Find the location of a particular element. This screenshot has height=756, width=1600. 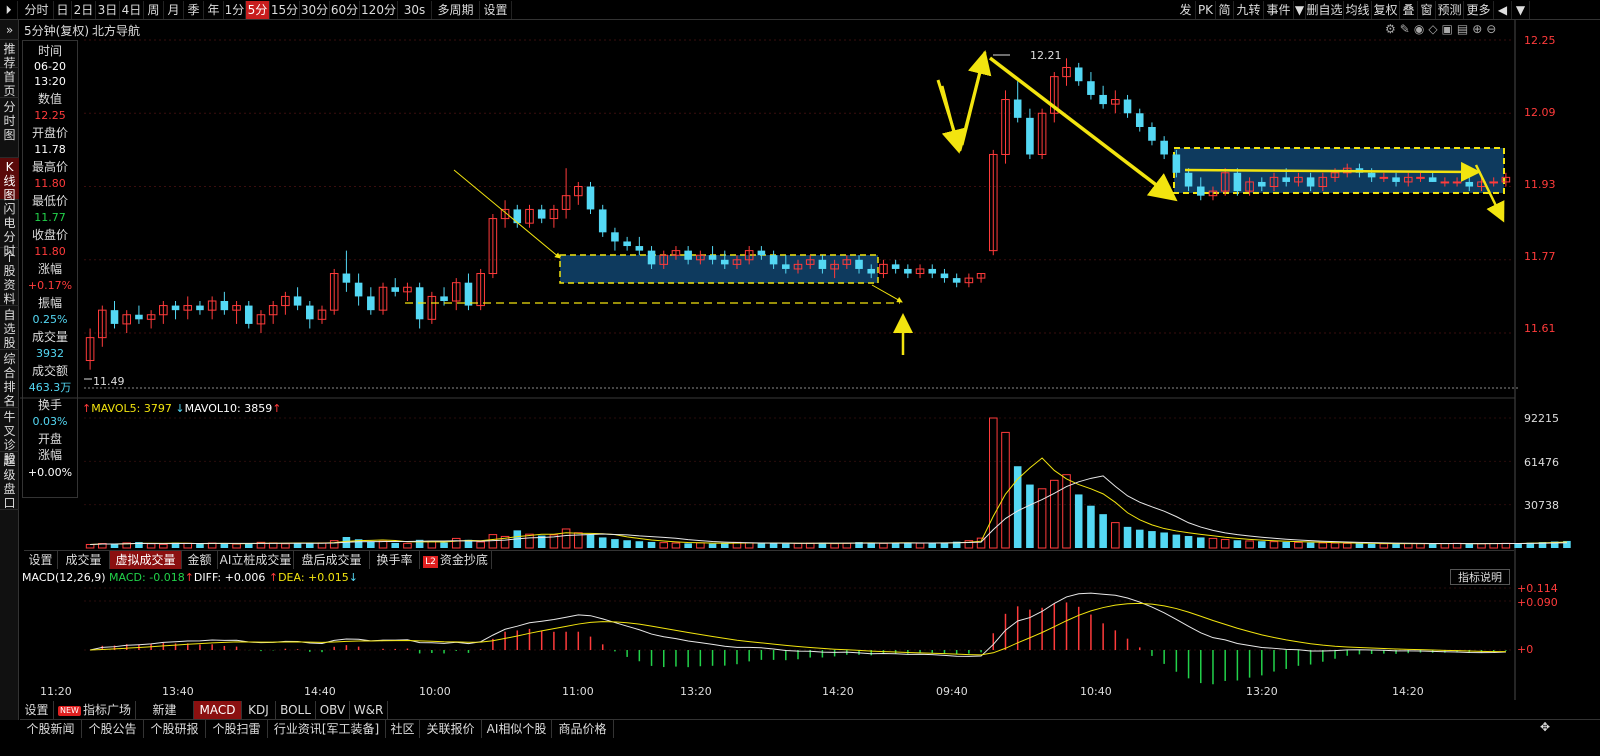

mavol10-line is located at coordinates (828, 510).